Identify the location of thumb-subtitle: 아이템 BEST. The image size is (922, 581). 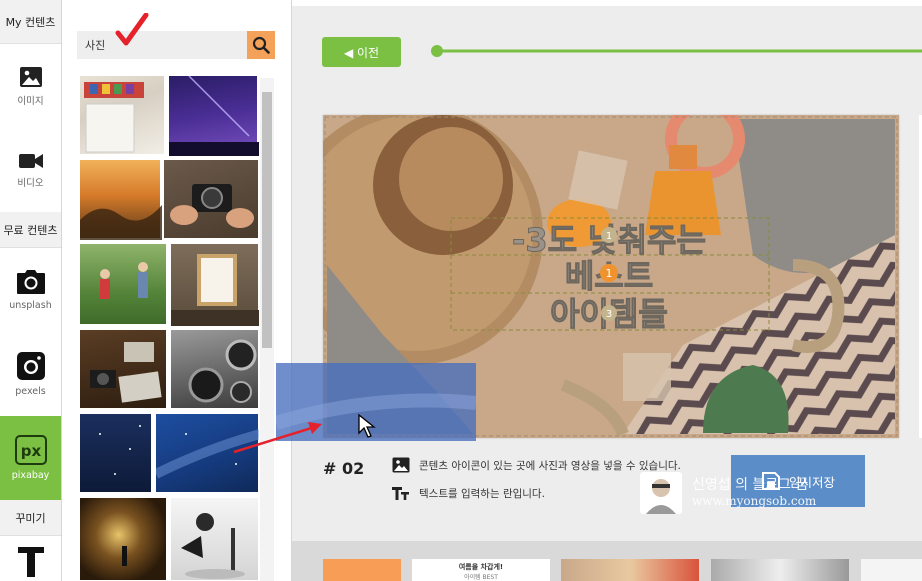
(481, 577).